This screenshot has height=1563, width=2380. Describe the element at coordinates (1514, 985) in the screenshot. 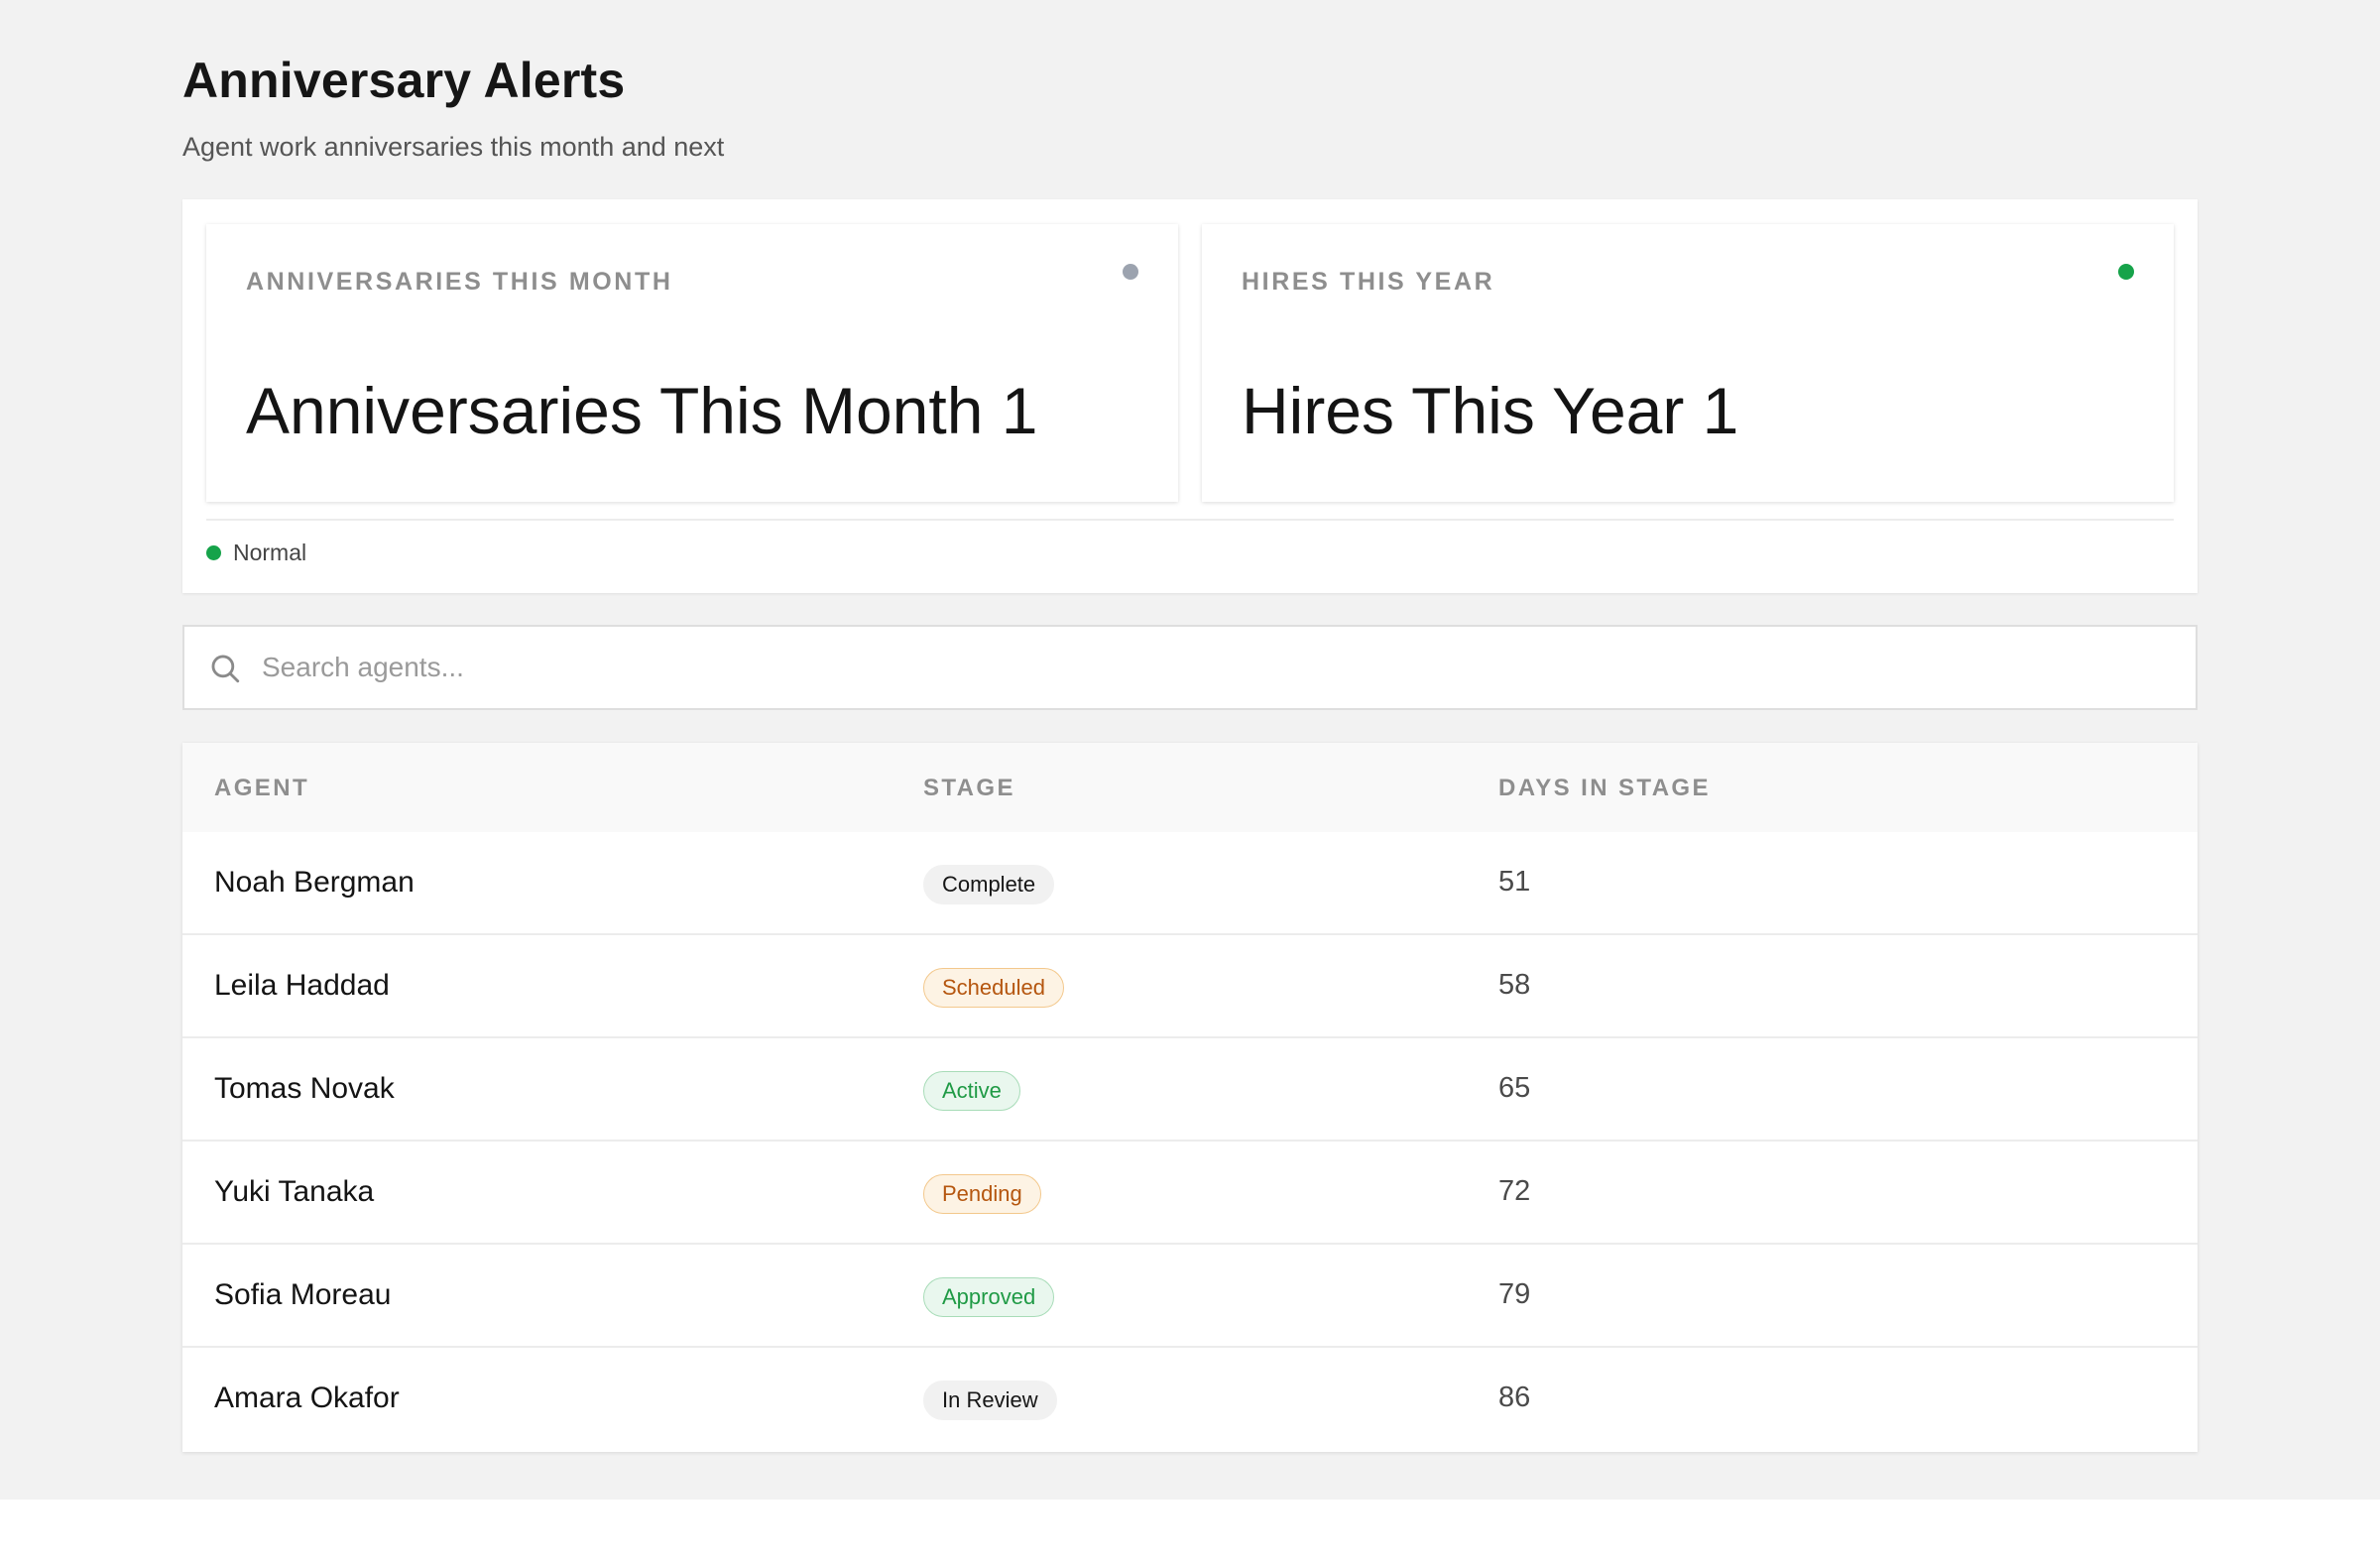

I see `days-in-stage: 58` at that location.